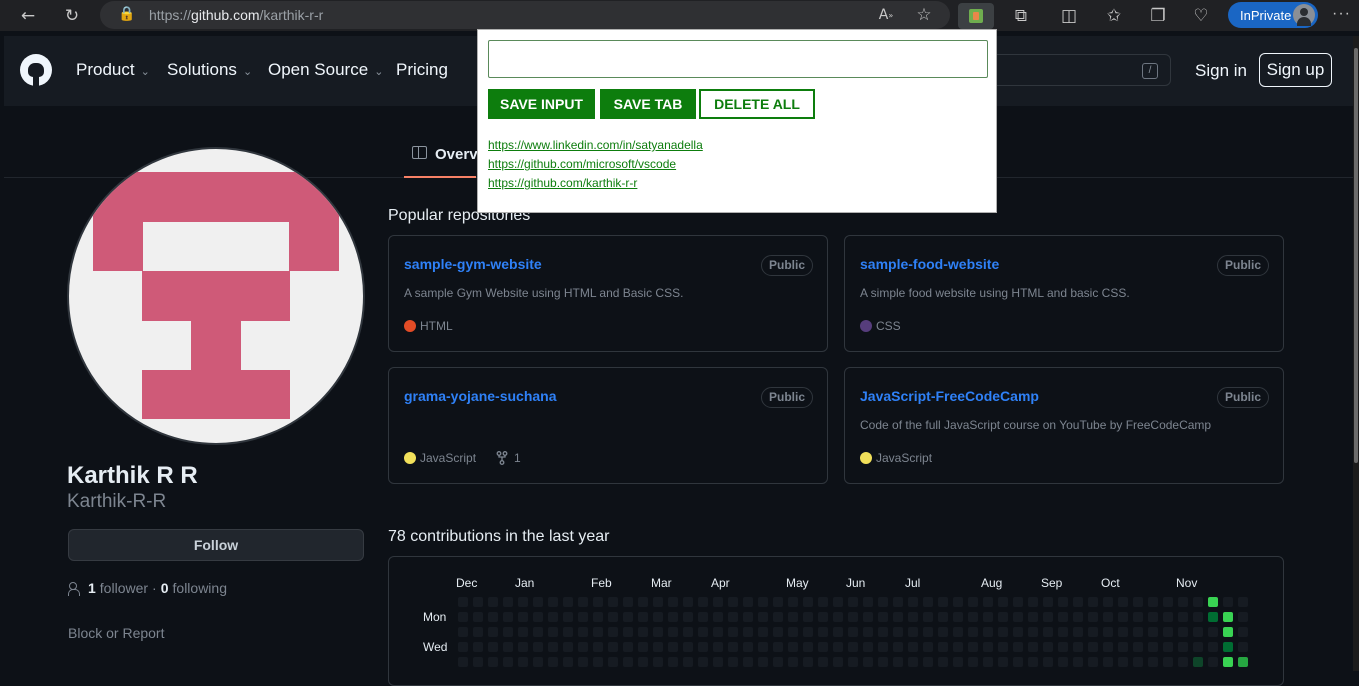 This screenshot has width=1359, height=686. What do you see at coordinates (116, 633) in the screenshot?
I see `block-or-report-link: Block or Report` at bounding box center [116, 633].